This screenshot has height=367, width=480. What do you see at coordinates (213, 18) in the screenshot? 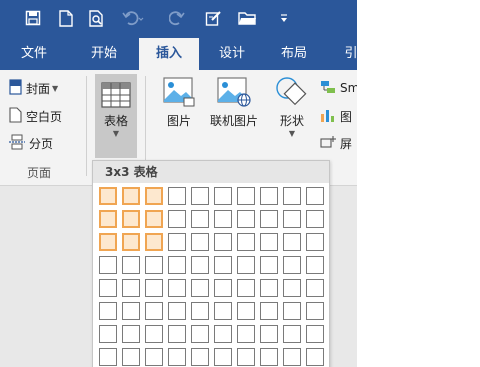
I see `edit-icon` at bounding box center [213, 18].